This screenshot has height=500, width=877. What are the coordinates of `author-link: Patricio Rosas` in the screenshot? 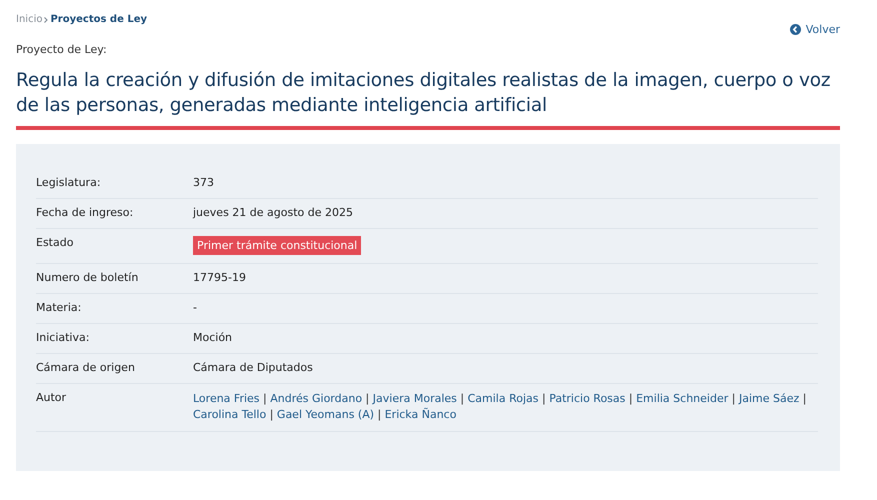 It's located at (587, 398).